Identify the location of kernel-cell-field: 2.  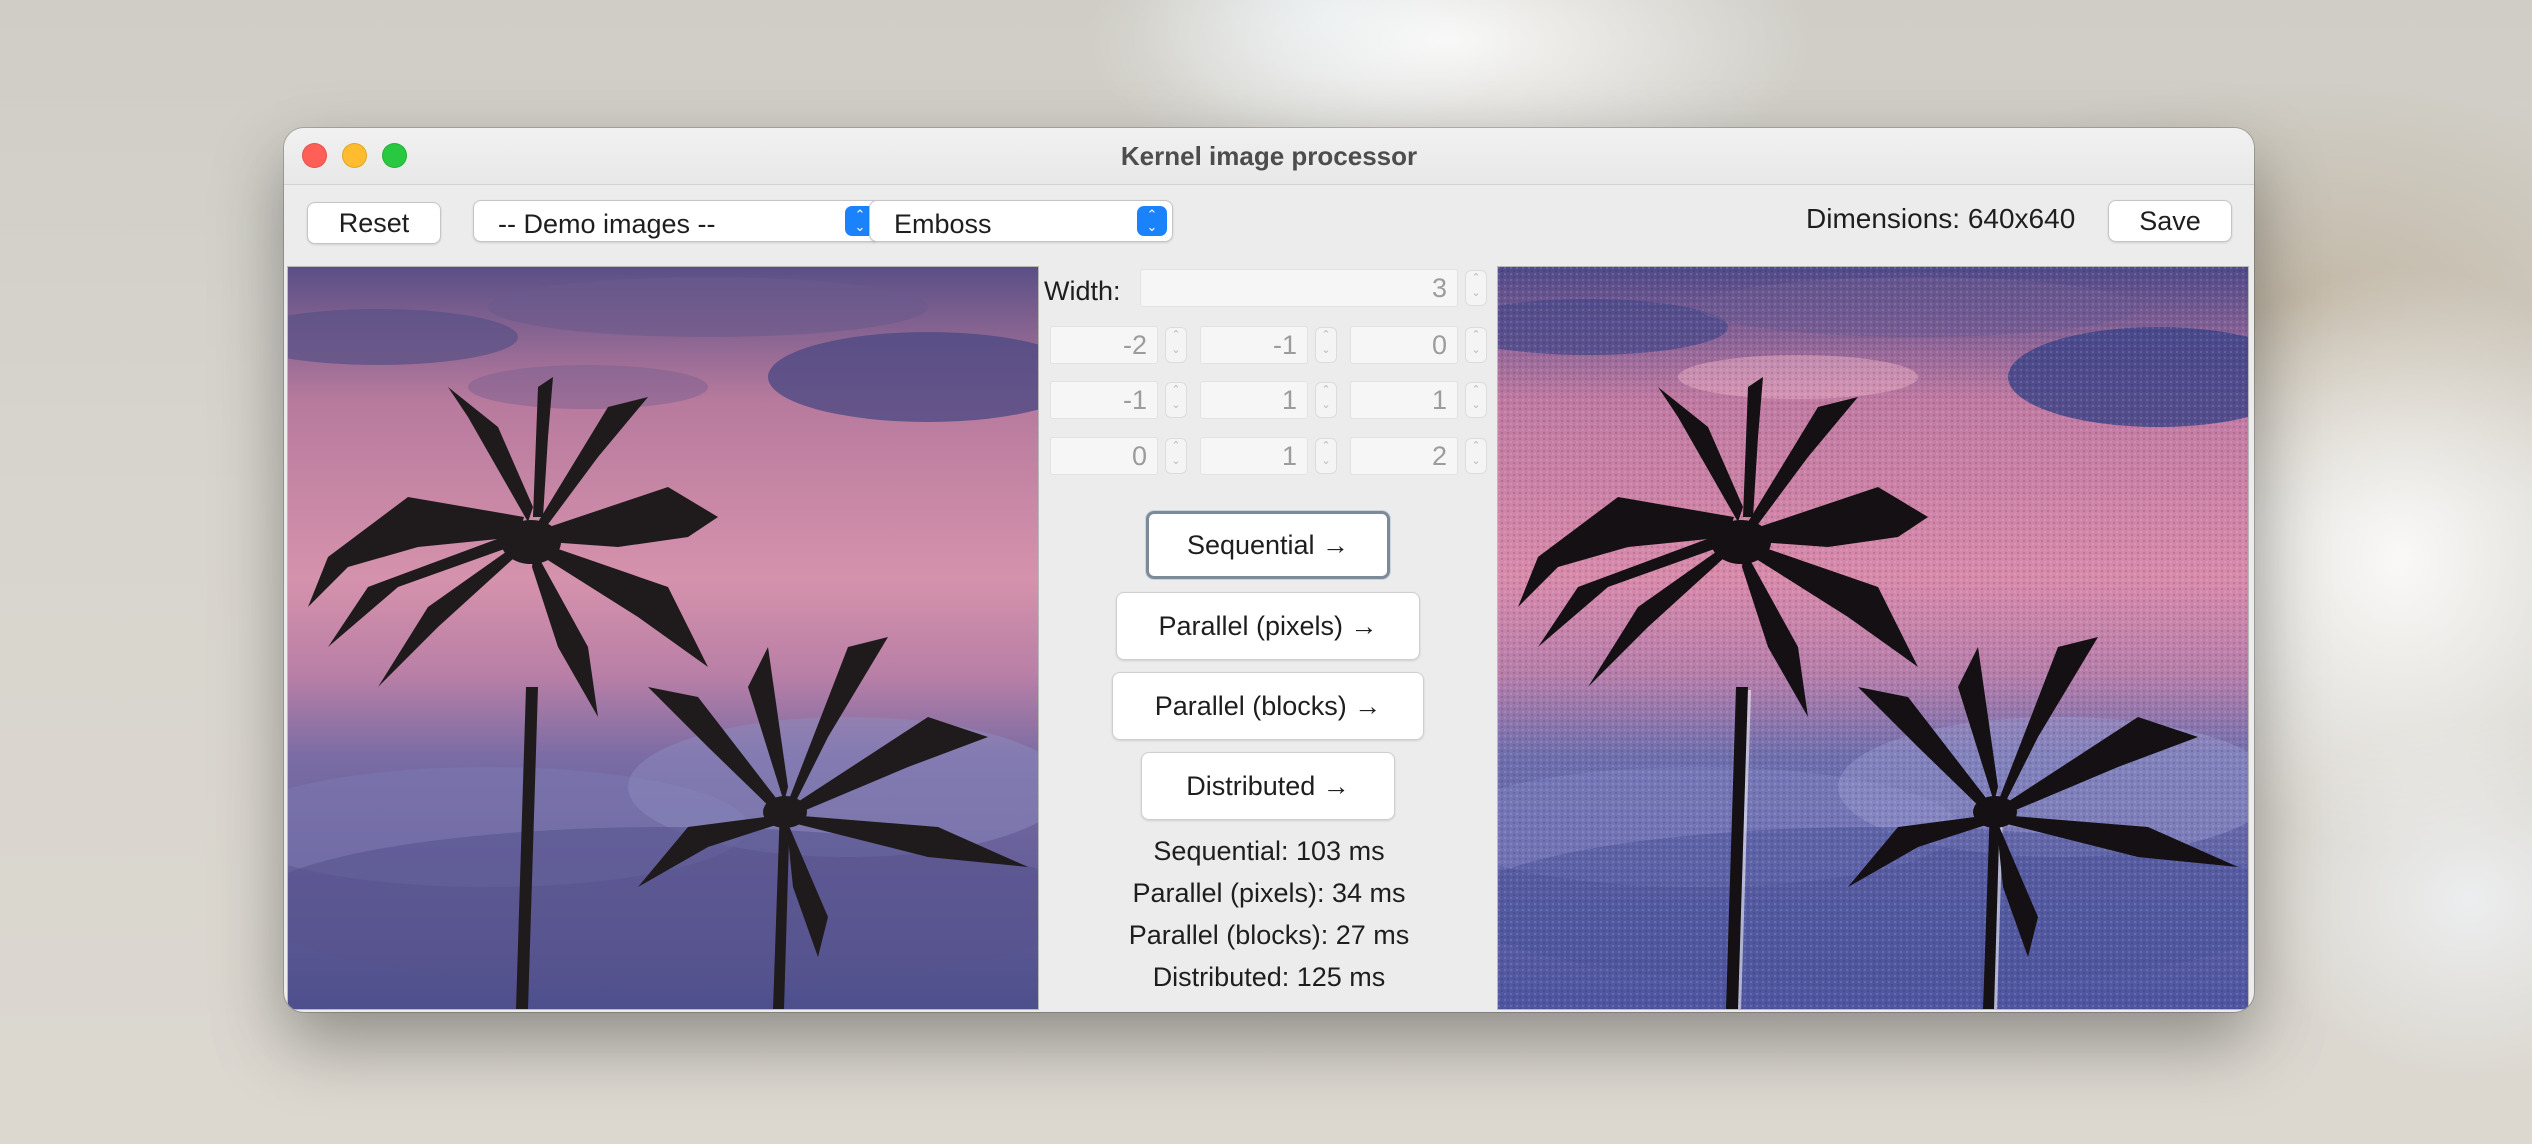
(1404, 456).